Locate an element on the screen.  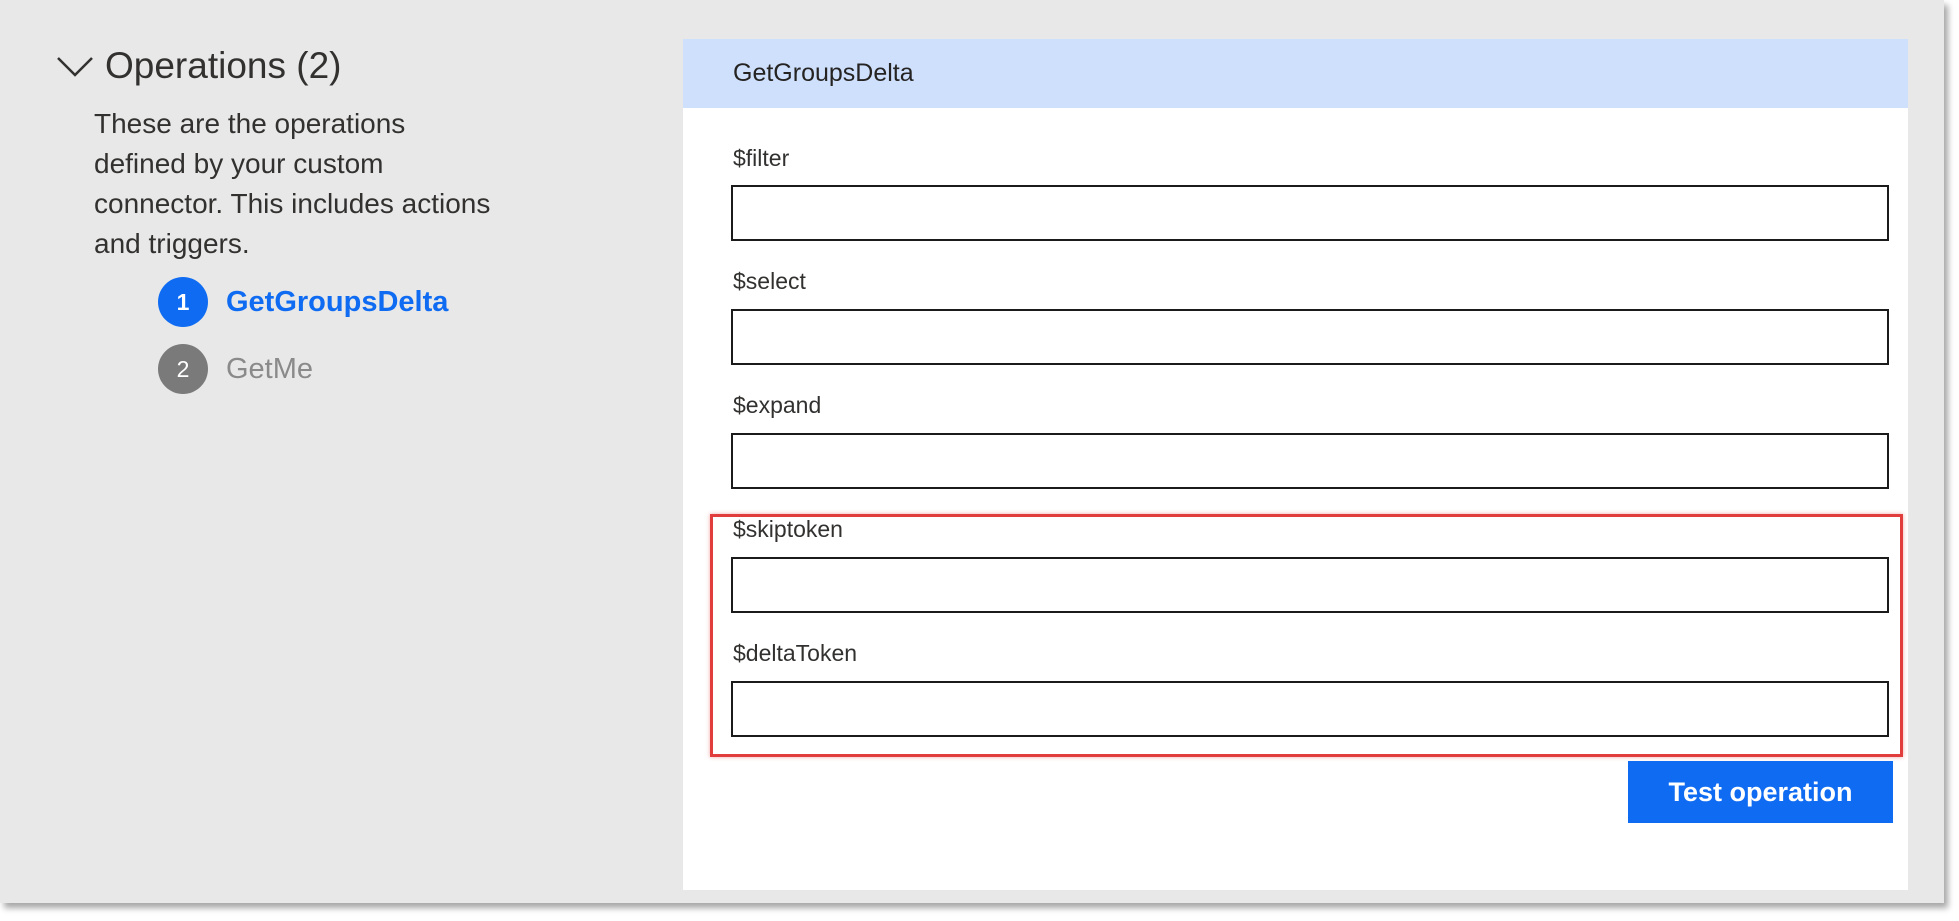
deltatoken-input is located at coordinates (1310, 709).